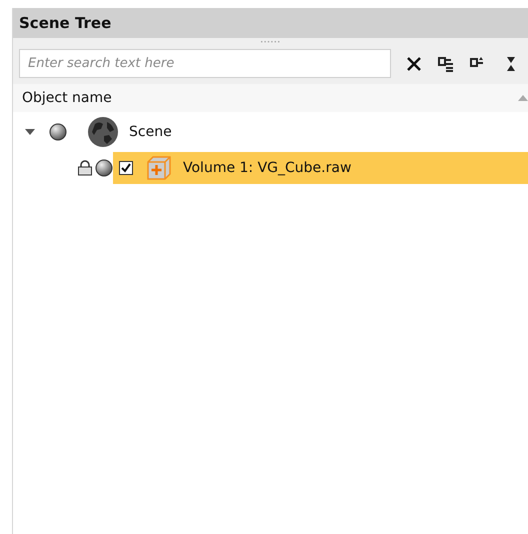  Describe the element at coordinates (159, 168) in the screenshot. I see `volume-cube-icon` at that location.